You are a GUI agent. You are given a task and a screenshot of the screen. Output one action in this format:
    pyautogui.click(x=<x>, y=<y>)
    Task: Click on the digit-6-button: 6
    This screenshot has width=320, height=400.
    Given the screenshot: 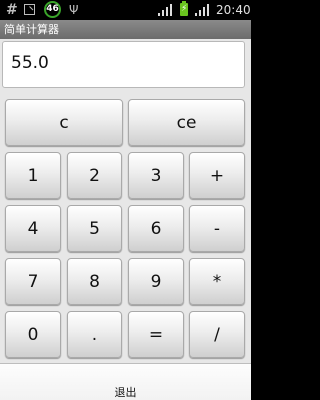 What is the action you would take?
    pyautogui.click(x=156, y=228)
    